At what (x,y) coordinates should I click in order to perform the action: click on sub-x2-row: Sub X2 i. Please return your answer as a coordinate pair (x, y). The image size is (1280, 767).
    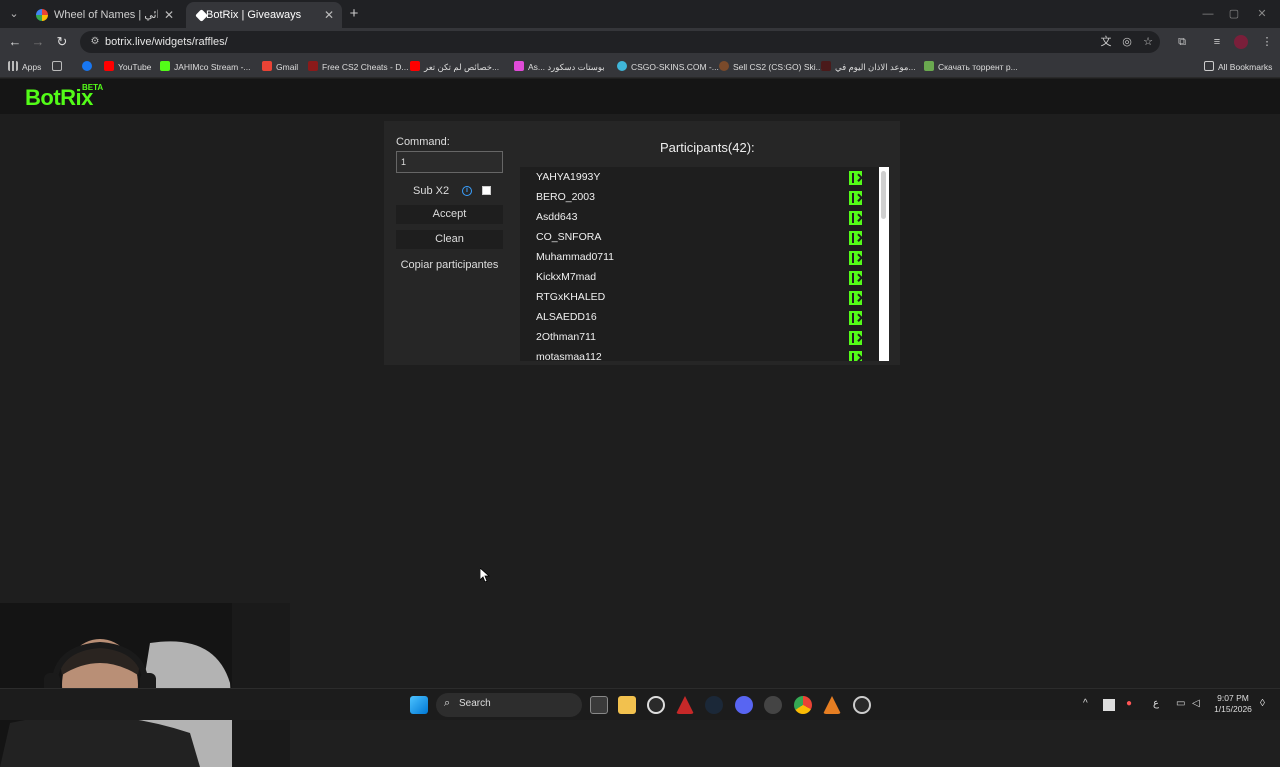
    Looking at the image, I should click on (449, 191).